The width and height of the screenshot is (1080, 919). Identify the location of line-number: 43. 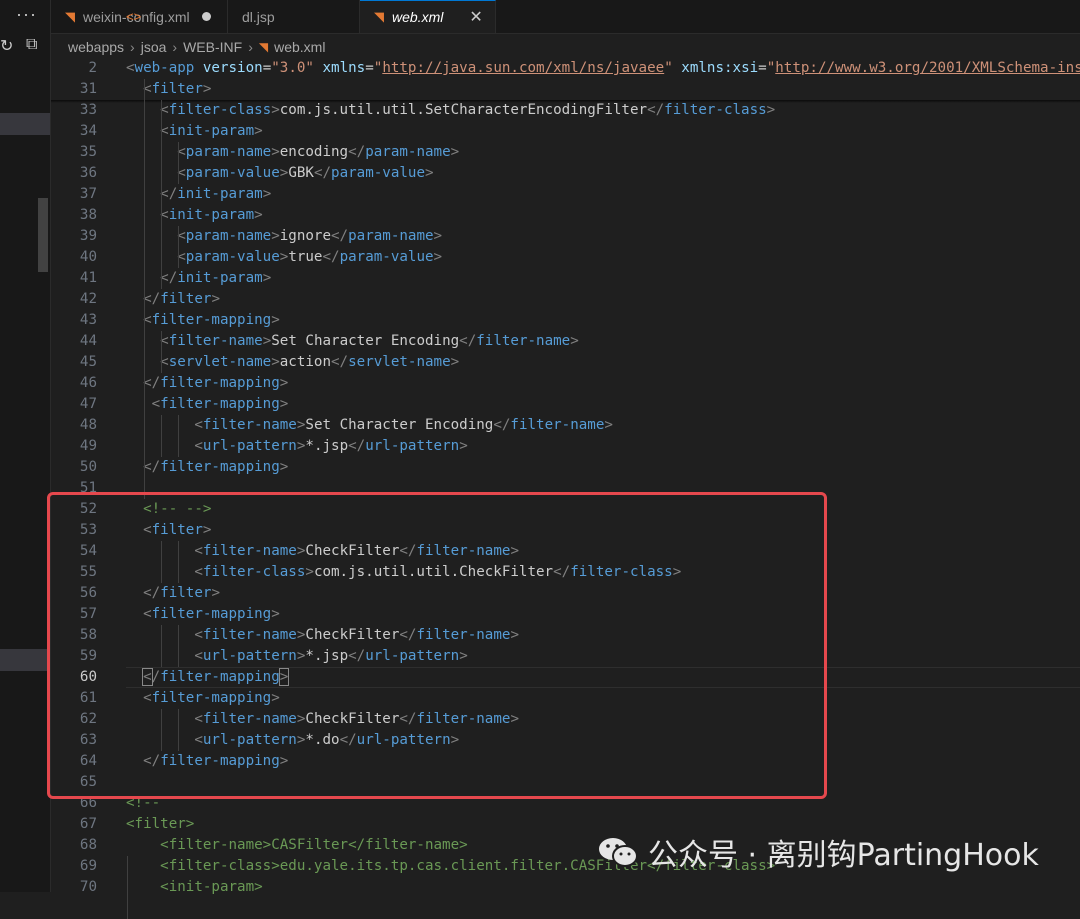
(88, 320).